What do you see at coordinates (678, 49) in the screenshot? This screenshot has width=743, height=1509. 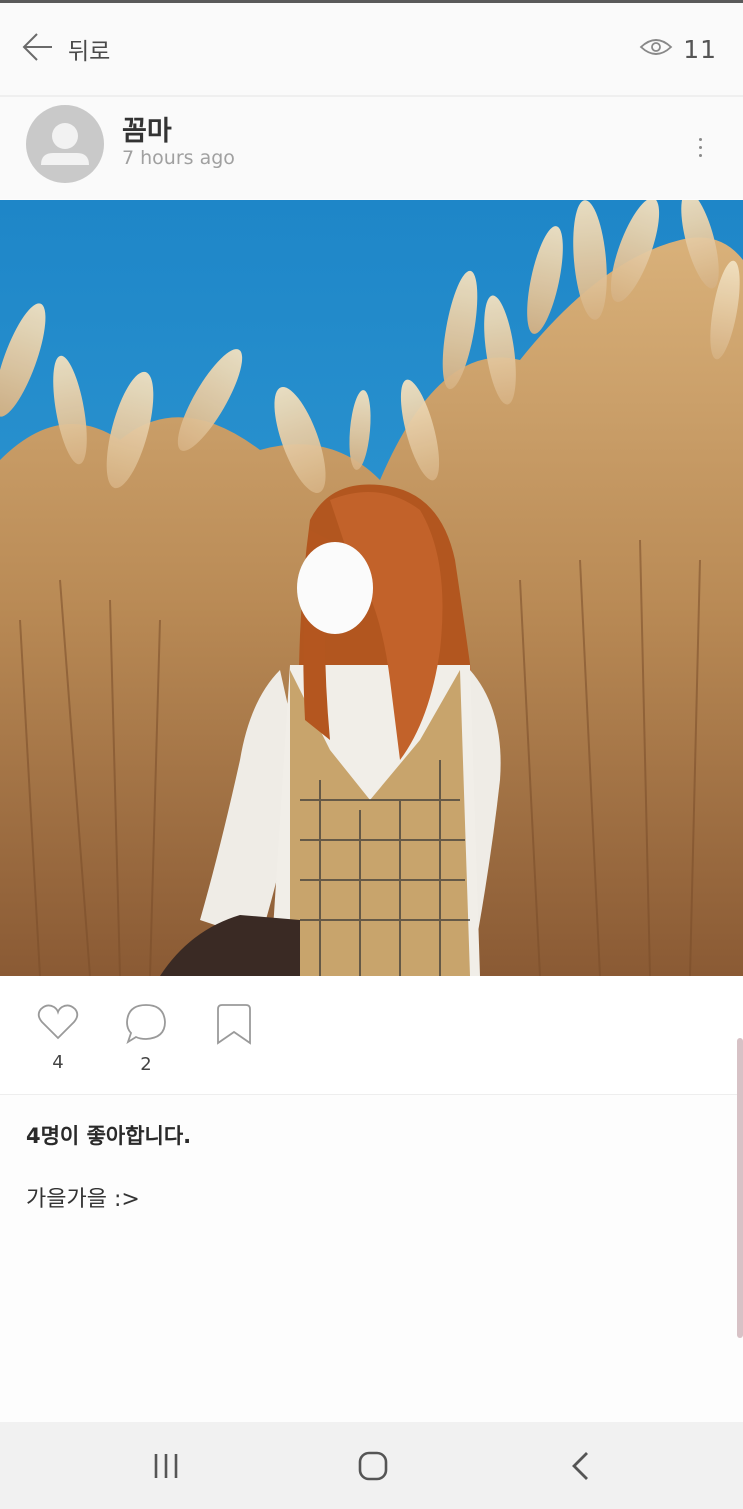 I see `view-counter: 11` at bounding box center [678, 49].